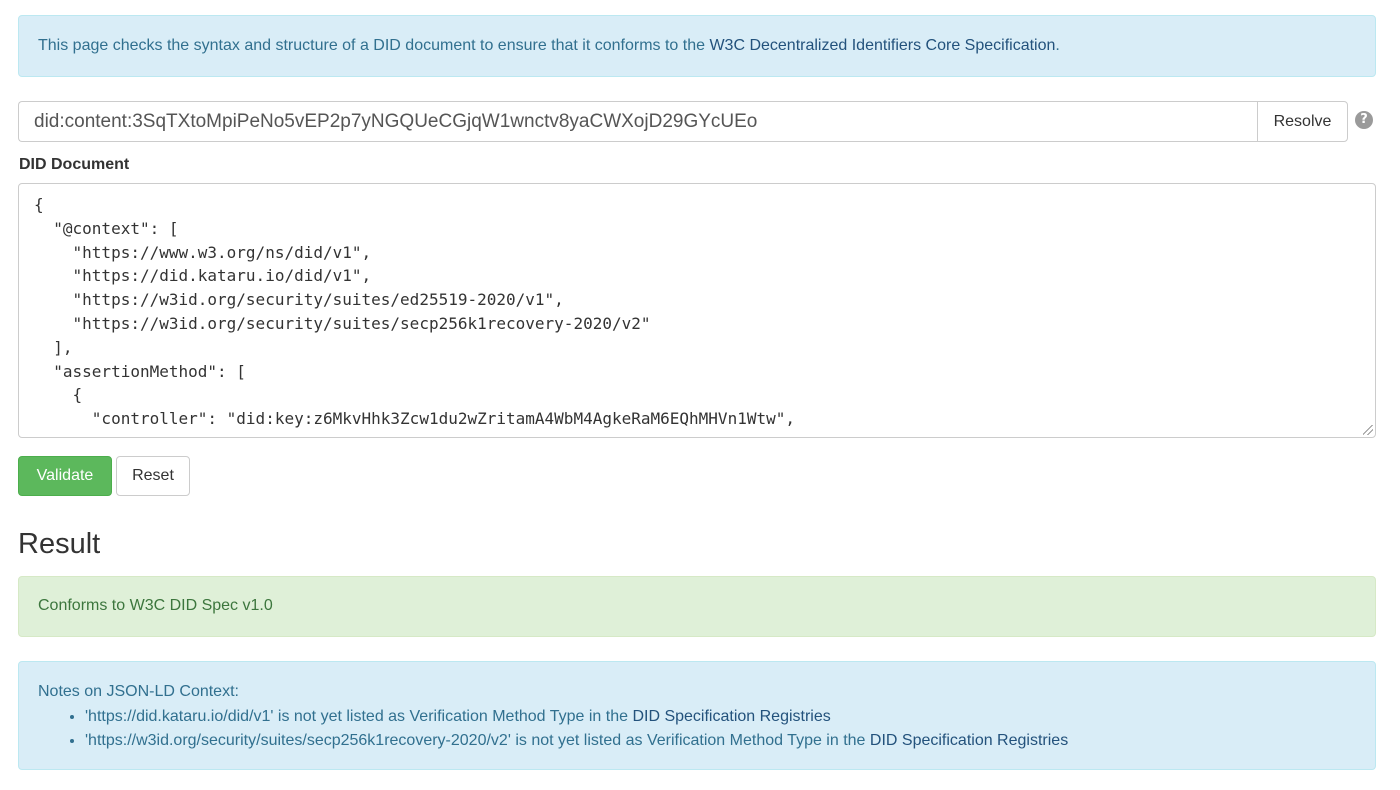 This screenshot has width=1400, height=790. Describe the element at coordinates (1057, 45) in the screenshot. I see `intro-suffix: .` at that location.